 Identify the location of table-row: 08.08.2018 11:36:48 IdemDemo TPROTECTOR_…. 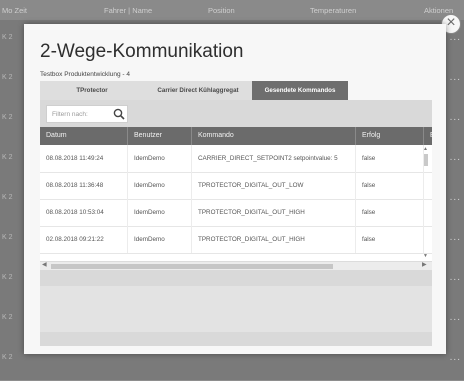
(236, 186).